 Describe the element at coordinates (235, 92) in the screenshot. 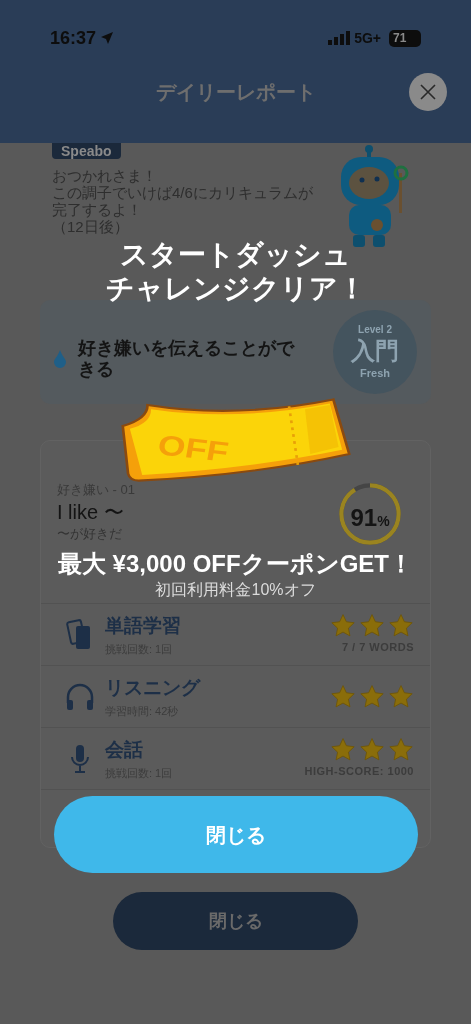

I see `header-title: デイリーレポート` at that location.